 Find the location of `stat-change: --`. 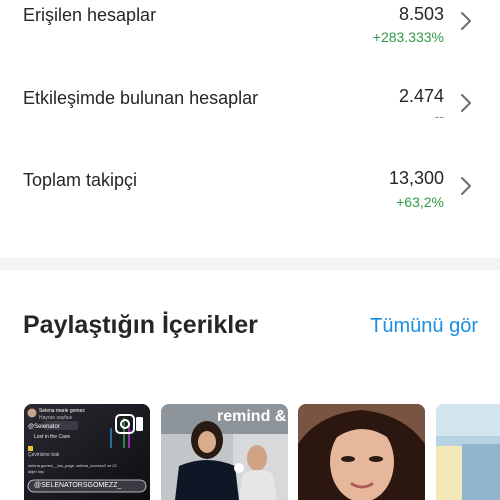

stat-change: -- is located at coordinates (439, 116).